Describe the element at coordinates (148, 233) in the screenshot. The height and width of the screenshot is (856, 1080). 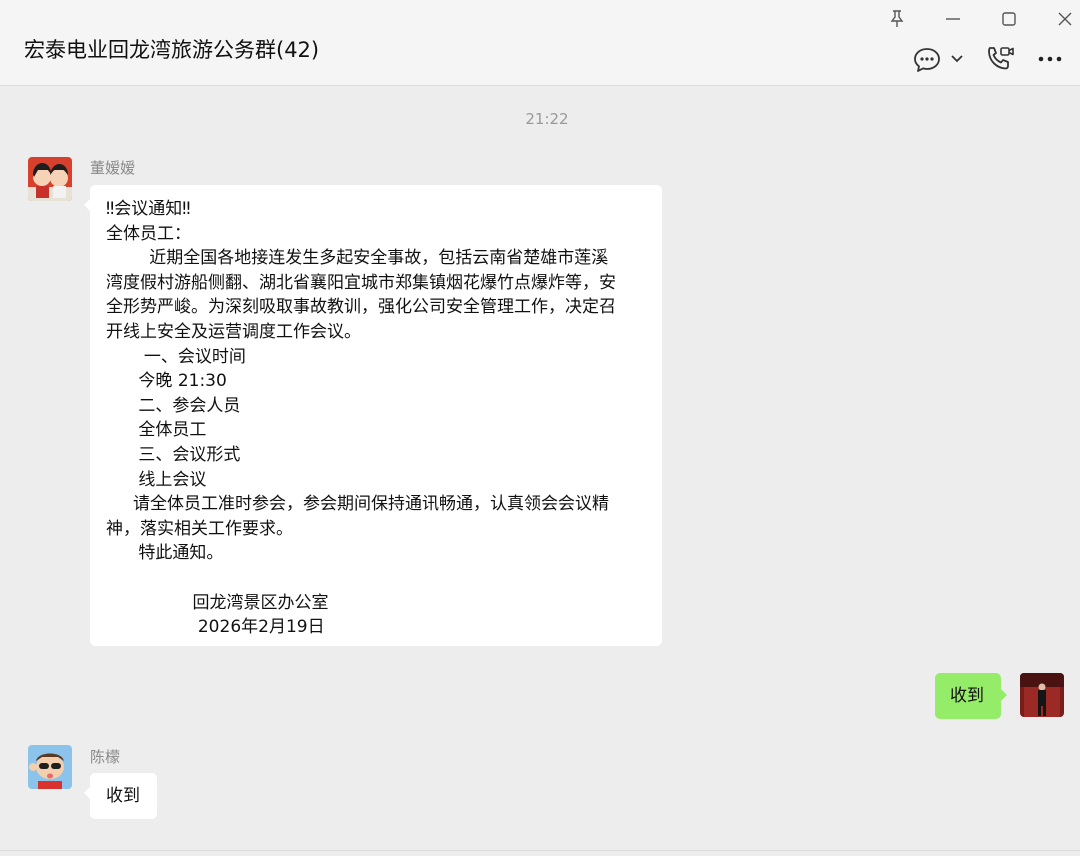
I see `message-line: 全体员工：` at that location.